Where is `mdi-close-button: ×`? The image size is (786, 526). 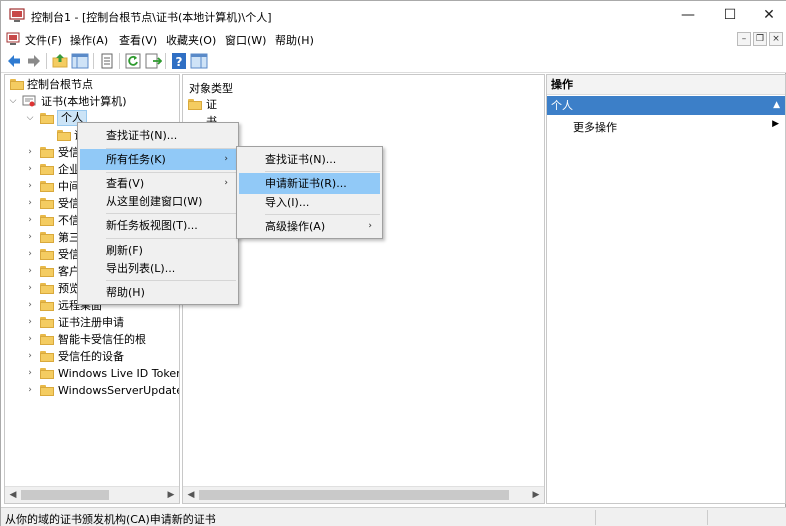
mdi-close-button: × is located at coordinates (776, 39).